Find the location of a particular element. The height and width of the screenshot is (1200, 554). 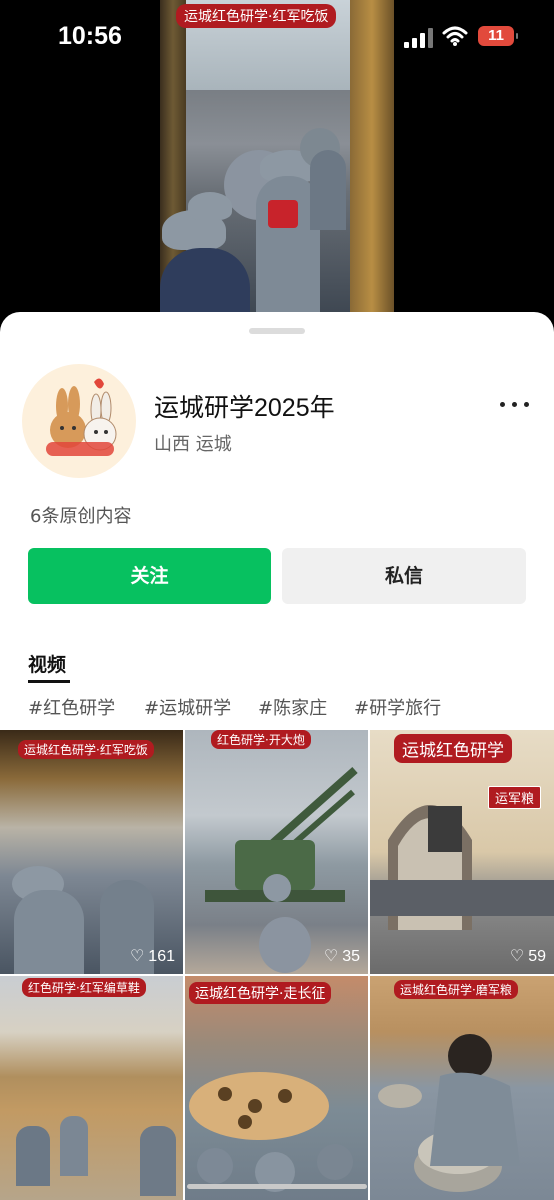

home-indicator is located at coordinates (277, 1186).